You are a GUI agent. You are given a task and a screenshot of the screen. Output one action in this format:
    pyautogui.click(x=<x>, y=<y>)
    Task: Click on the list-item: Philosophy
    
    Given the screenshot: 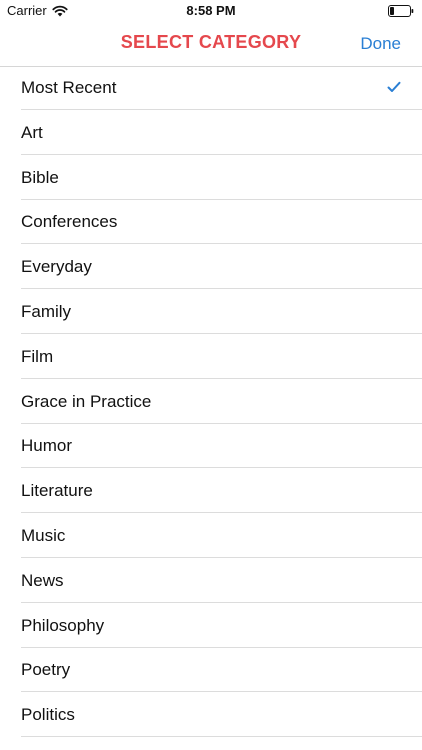 What is the action you would take?
    pyautogui.click(x=211, y=626)
    